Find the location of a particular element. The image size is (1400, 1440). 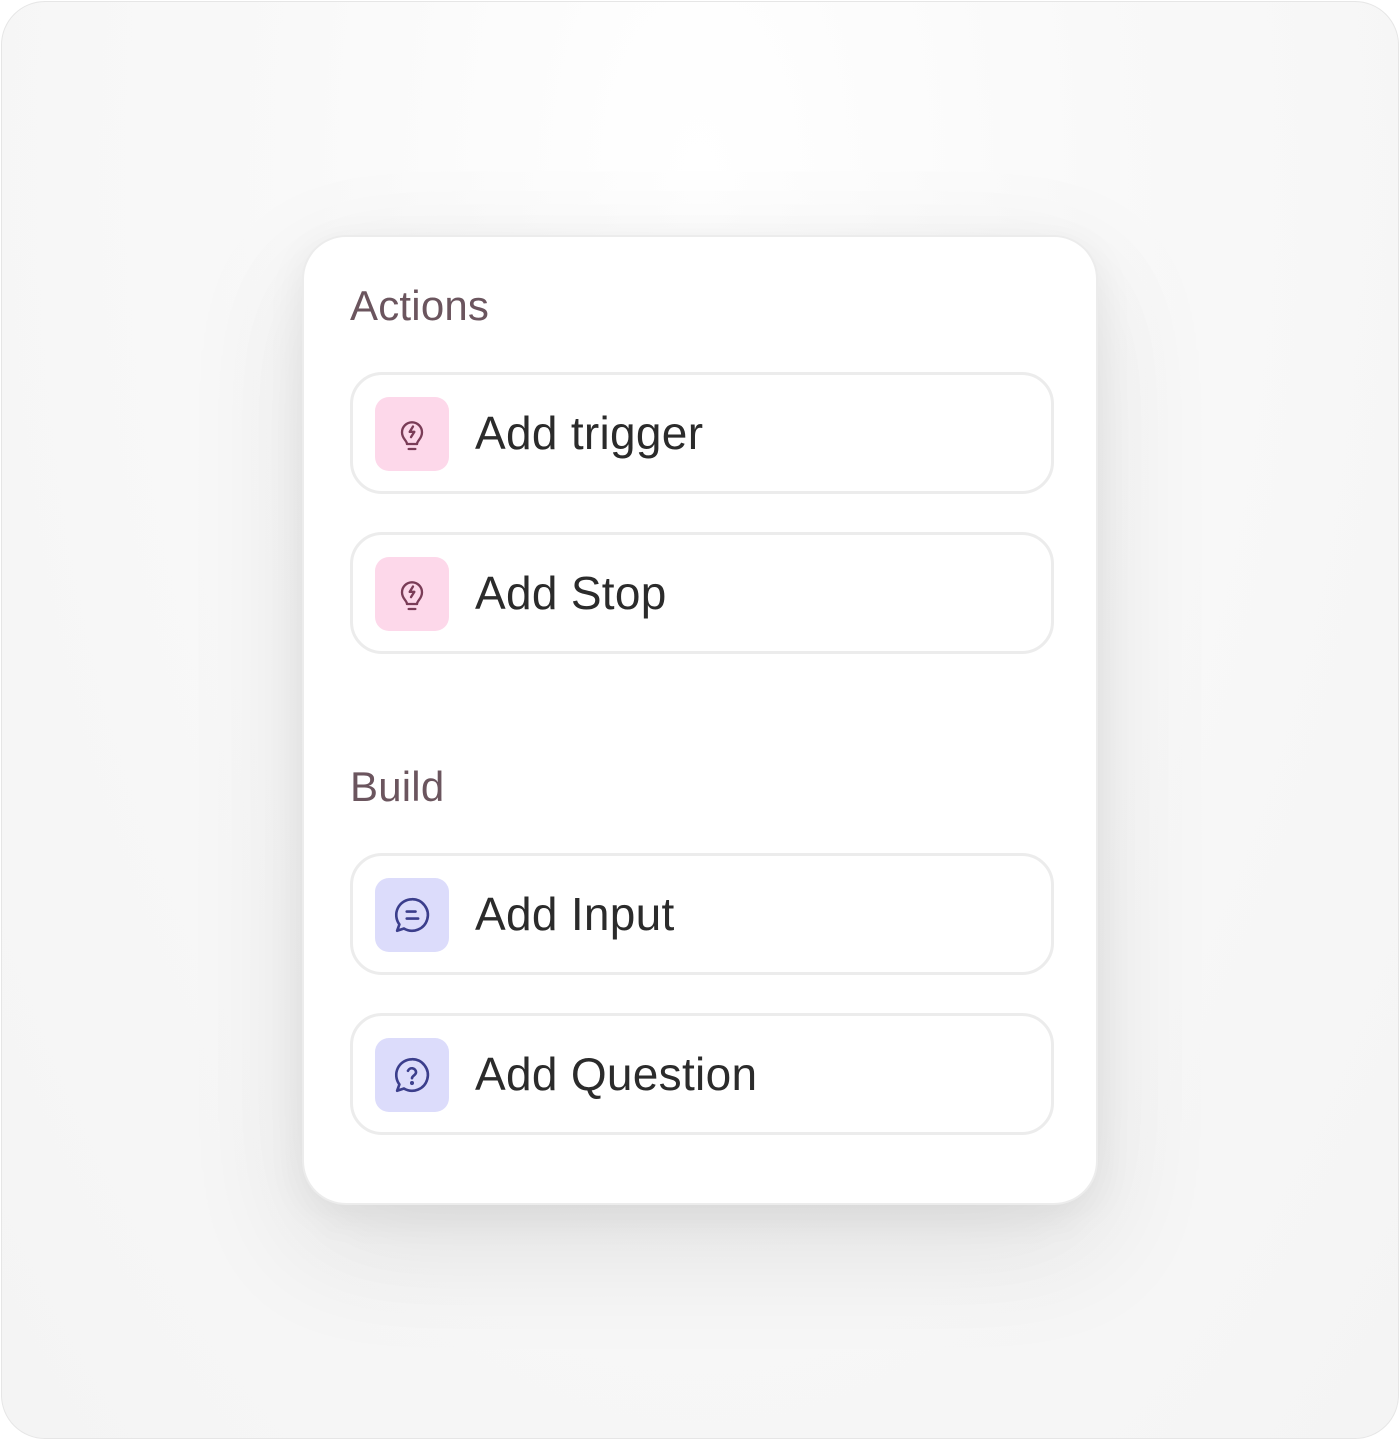

add-question-button: Add Question is located at coordinates (702, 1074).